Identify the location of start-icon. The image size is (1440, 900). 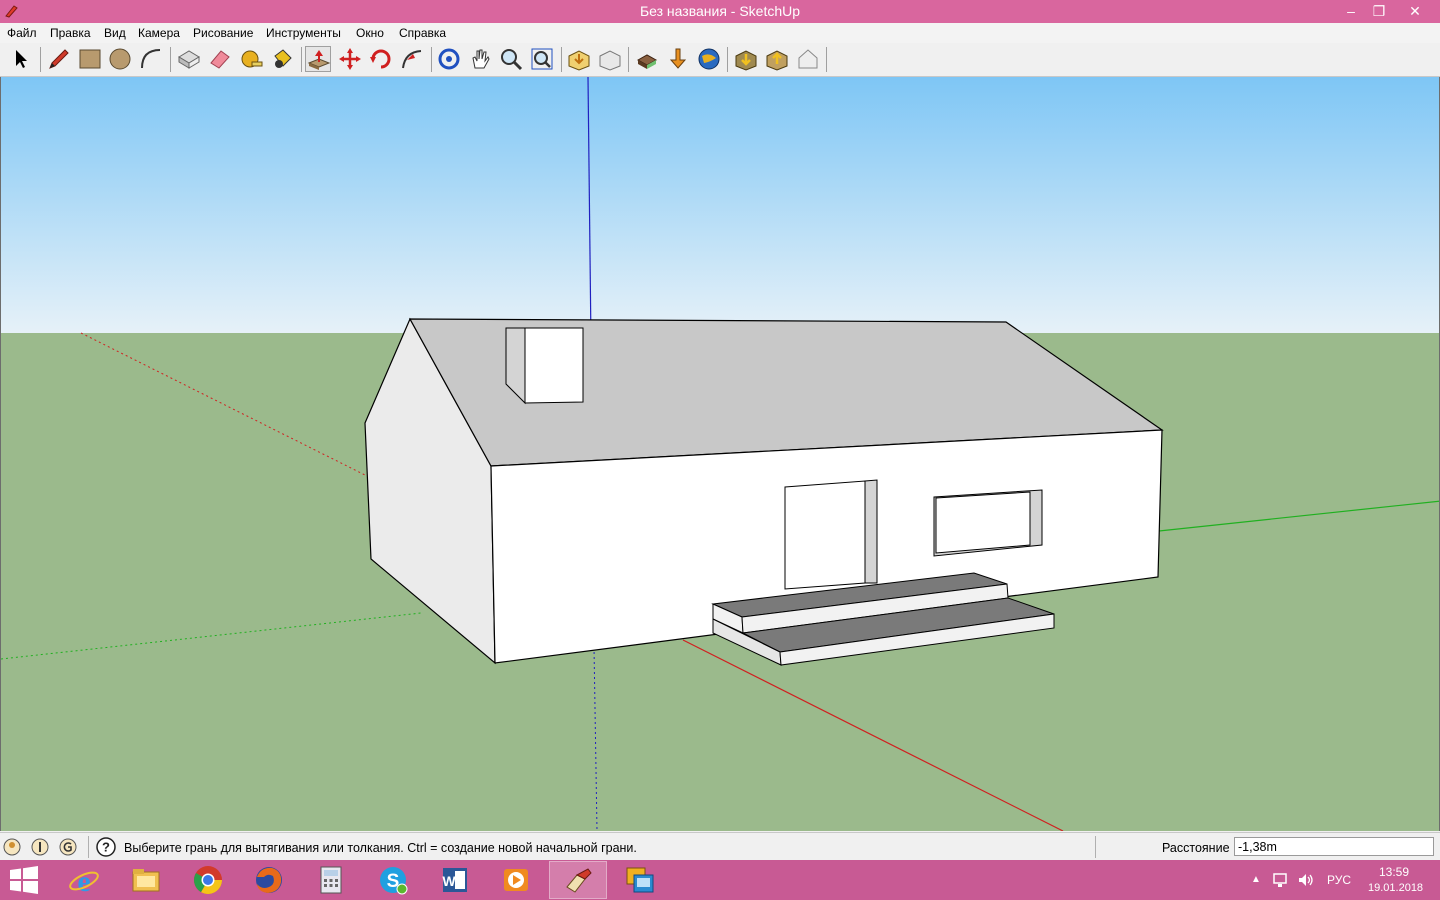
(24, 880).